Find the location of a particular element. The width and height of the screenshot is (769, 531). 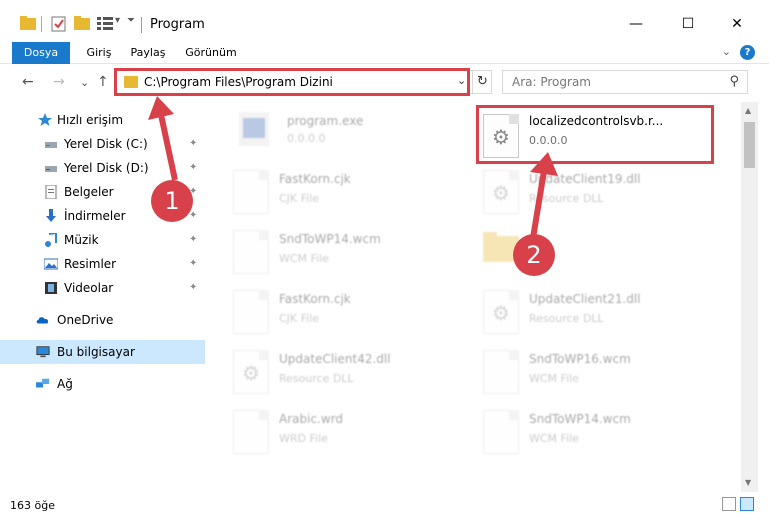

tab-view: Görünüm is located at coordinates (211, 53).